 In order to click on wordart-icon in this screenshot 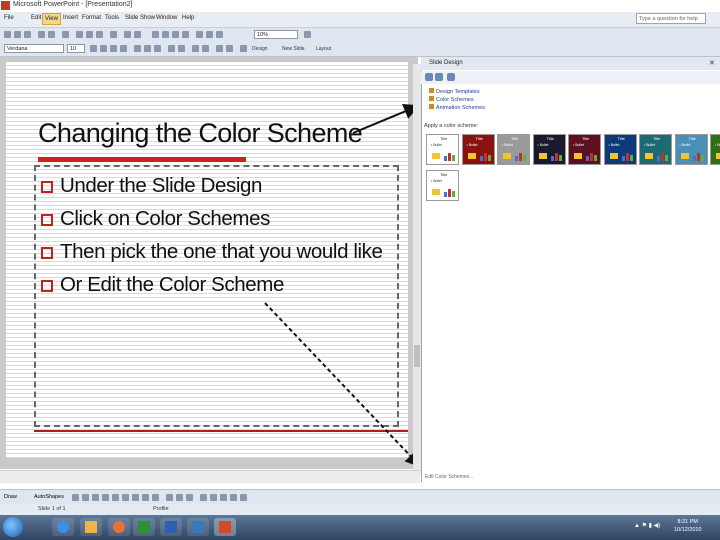, I will do `click(125, 497)`.